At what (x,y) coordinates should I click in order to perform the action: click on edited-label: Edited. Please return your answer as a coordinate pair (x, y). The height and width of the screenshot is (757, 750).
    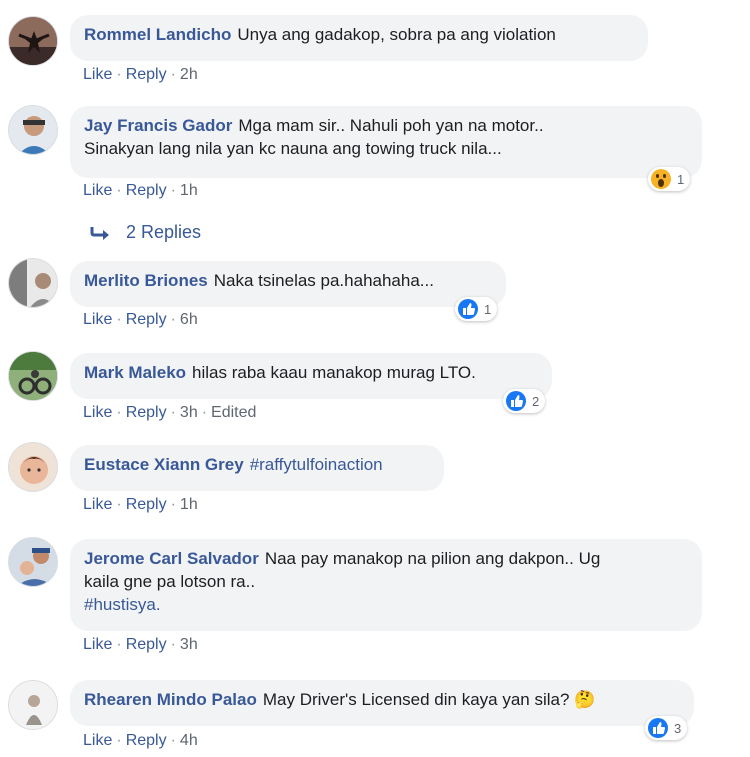
    Looking at the image, I should click on (233, 412).